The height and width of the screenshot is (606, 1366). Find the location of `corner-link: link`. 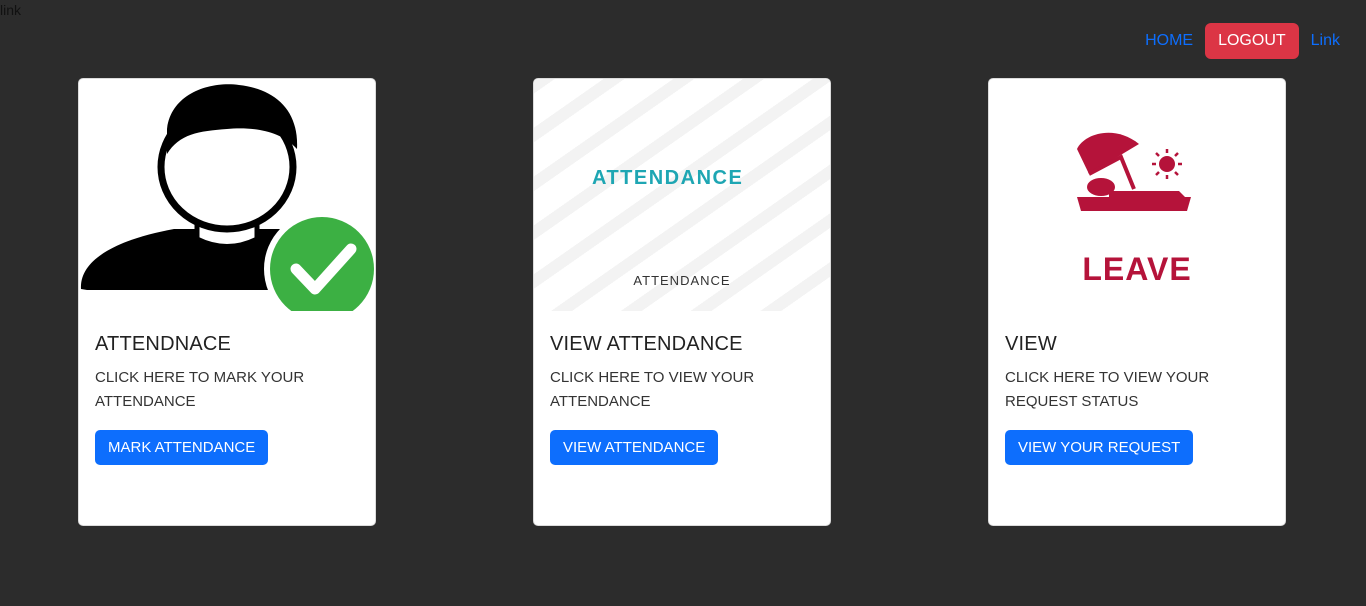

corner-link: link is located at coordinates (10, 10).